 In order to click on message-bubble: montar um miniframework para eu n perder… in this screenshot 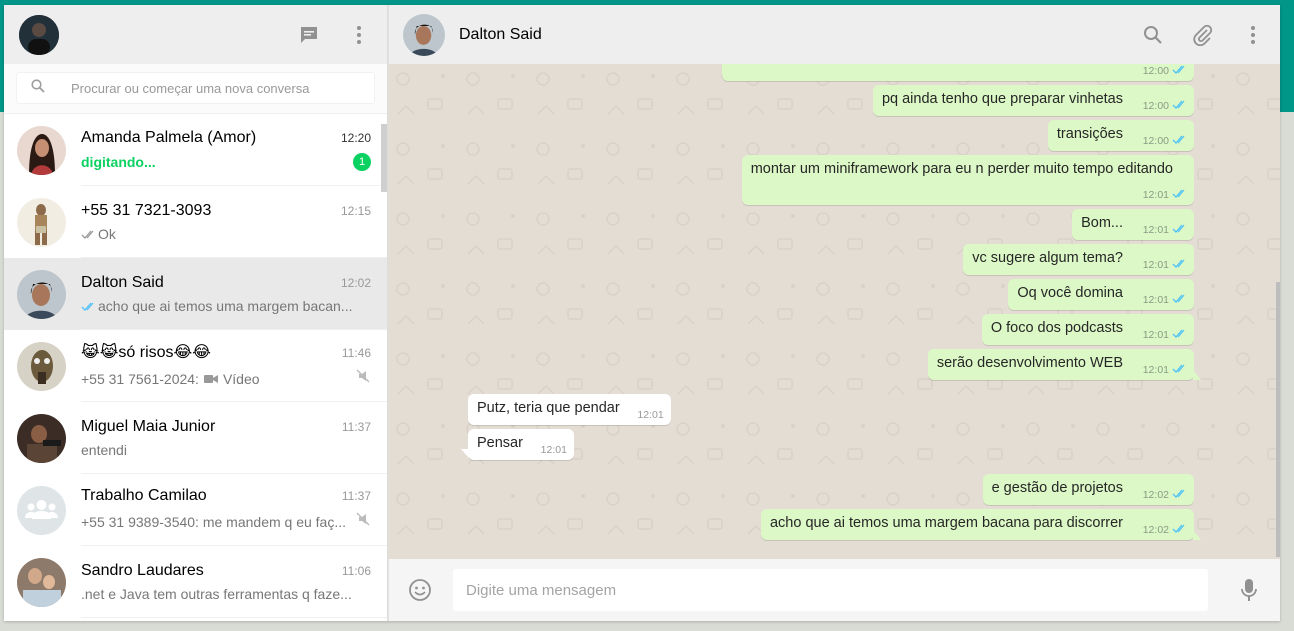, I will do `click(967, 180)`.